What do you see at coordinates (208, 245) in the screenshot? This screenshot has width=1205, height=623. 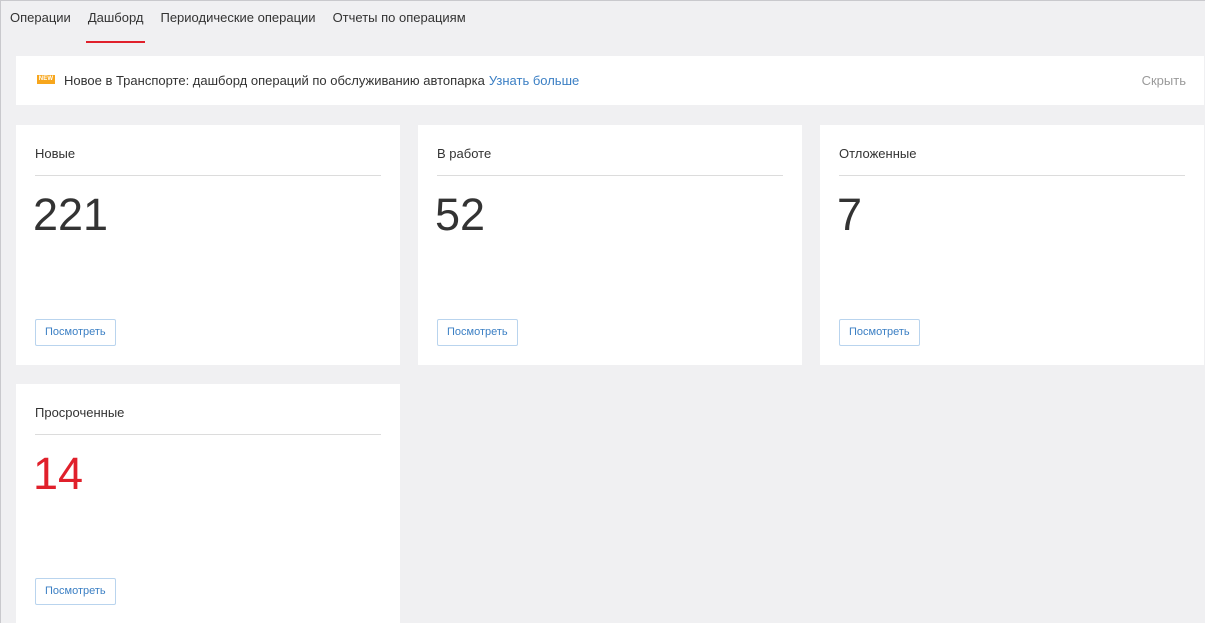 I see `card-new: Новые 221 Посмотреть` at bounding box center [208, 245].